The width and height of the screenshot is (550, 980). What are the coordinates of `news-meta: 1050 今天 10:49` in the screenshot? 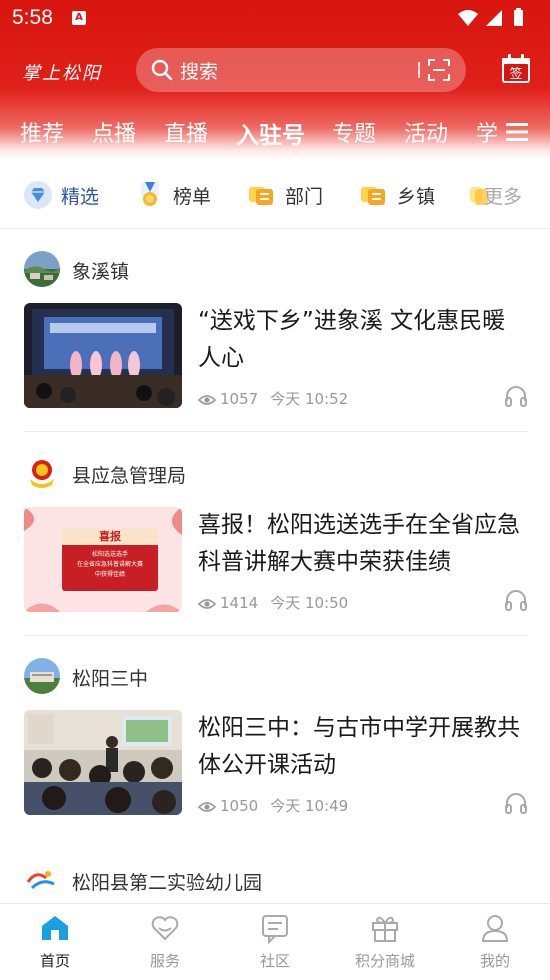 It's located at (273, 806).